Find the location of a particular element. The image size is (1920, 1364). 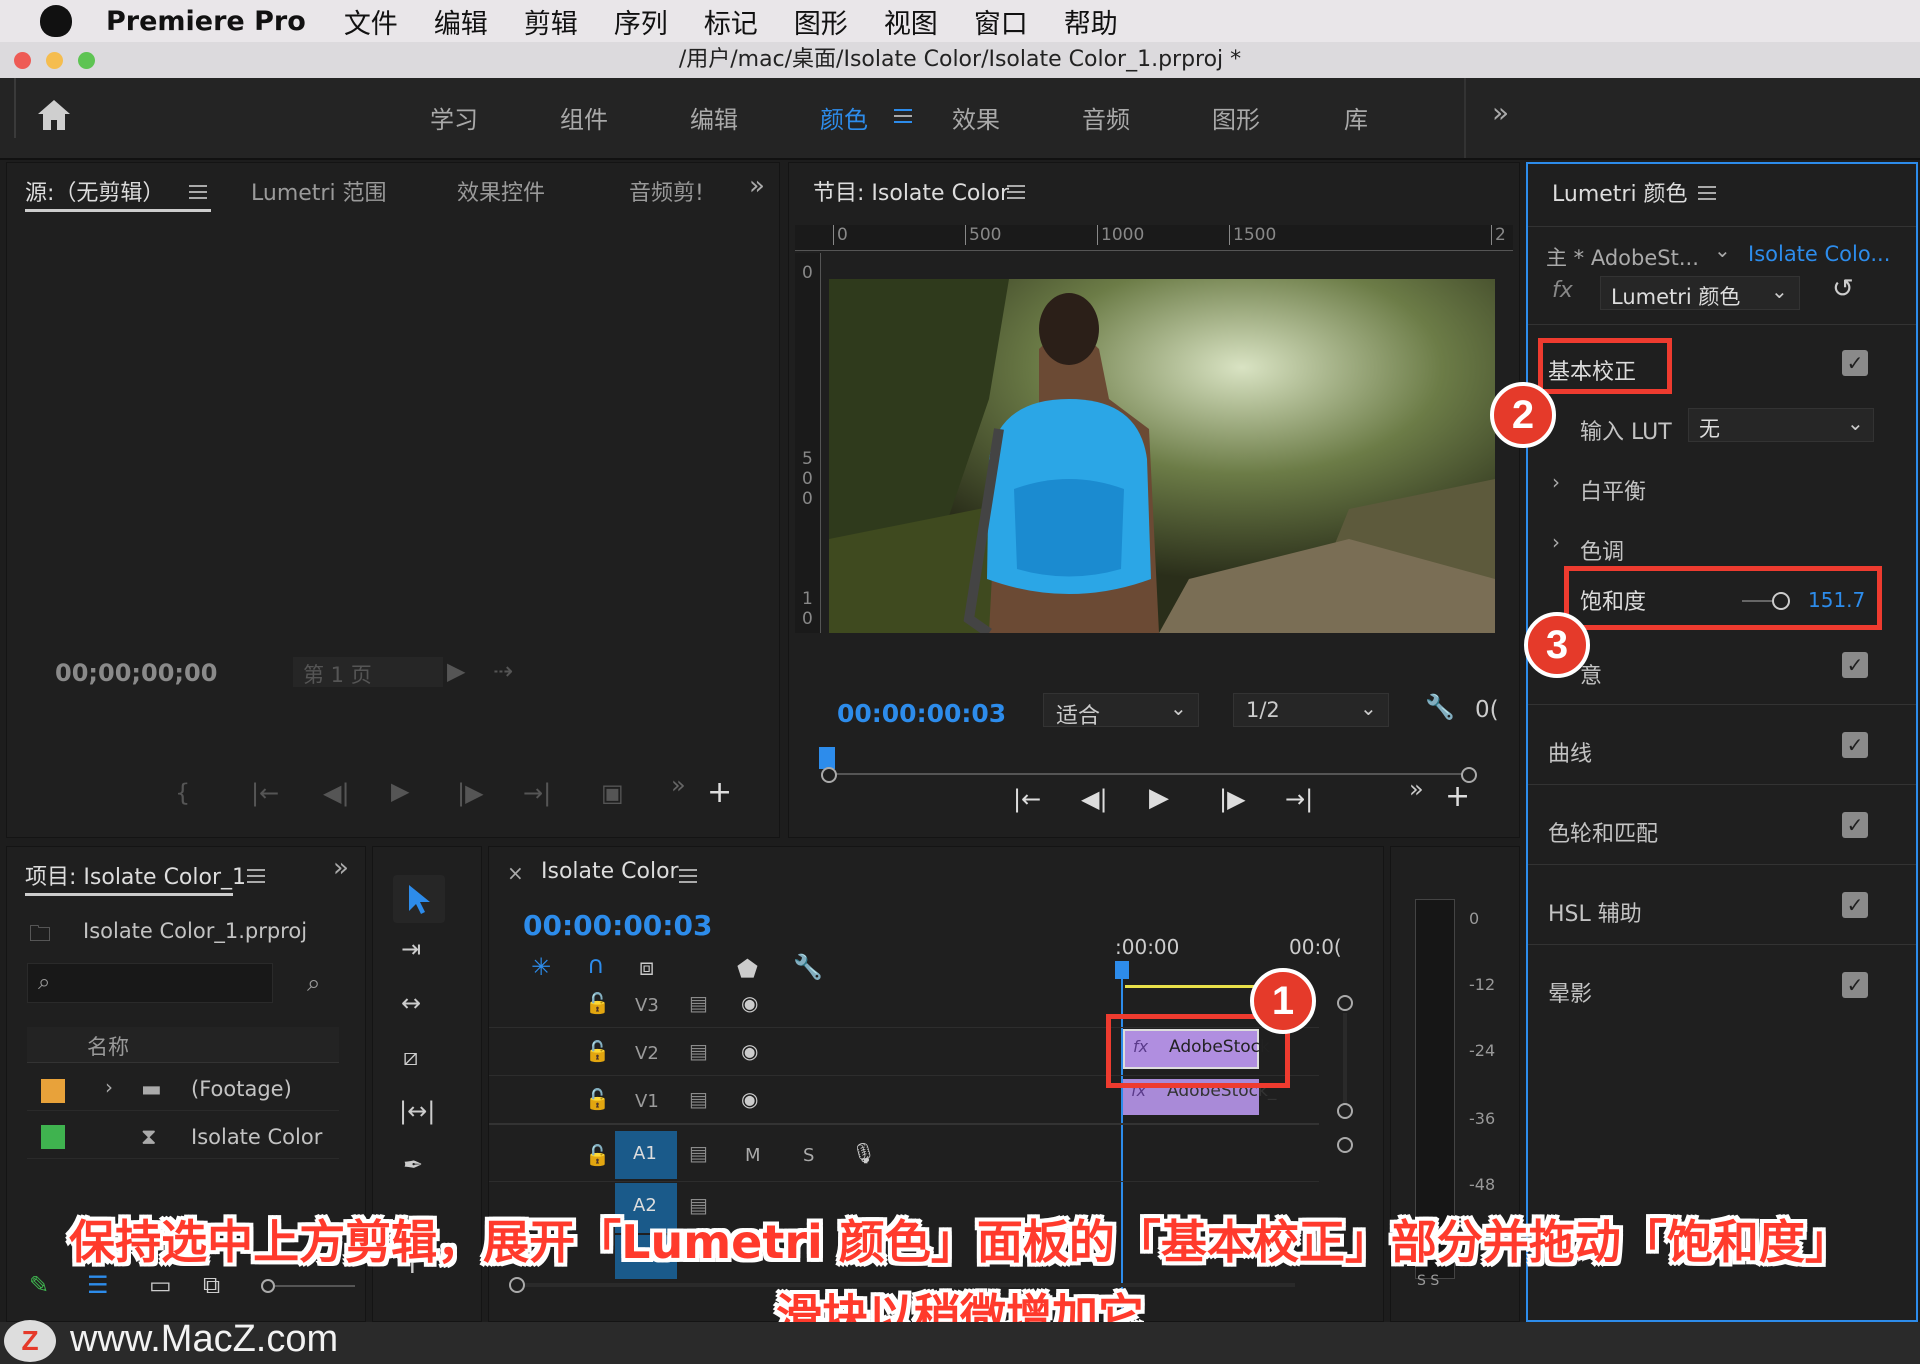

tab-effects: 效果 is located at coordinates (976, 117).